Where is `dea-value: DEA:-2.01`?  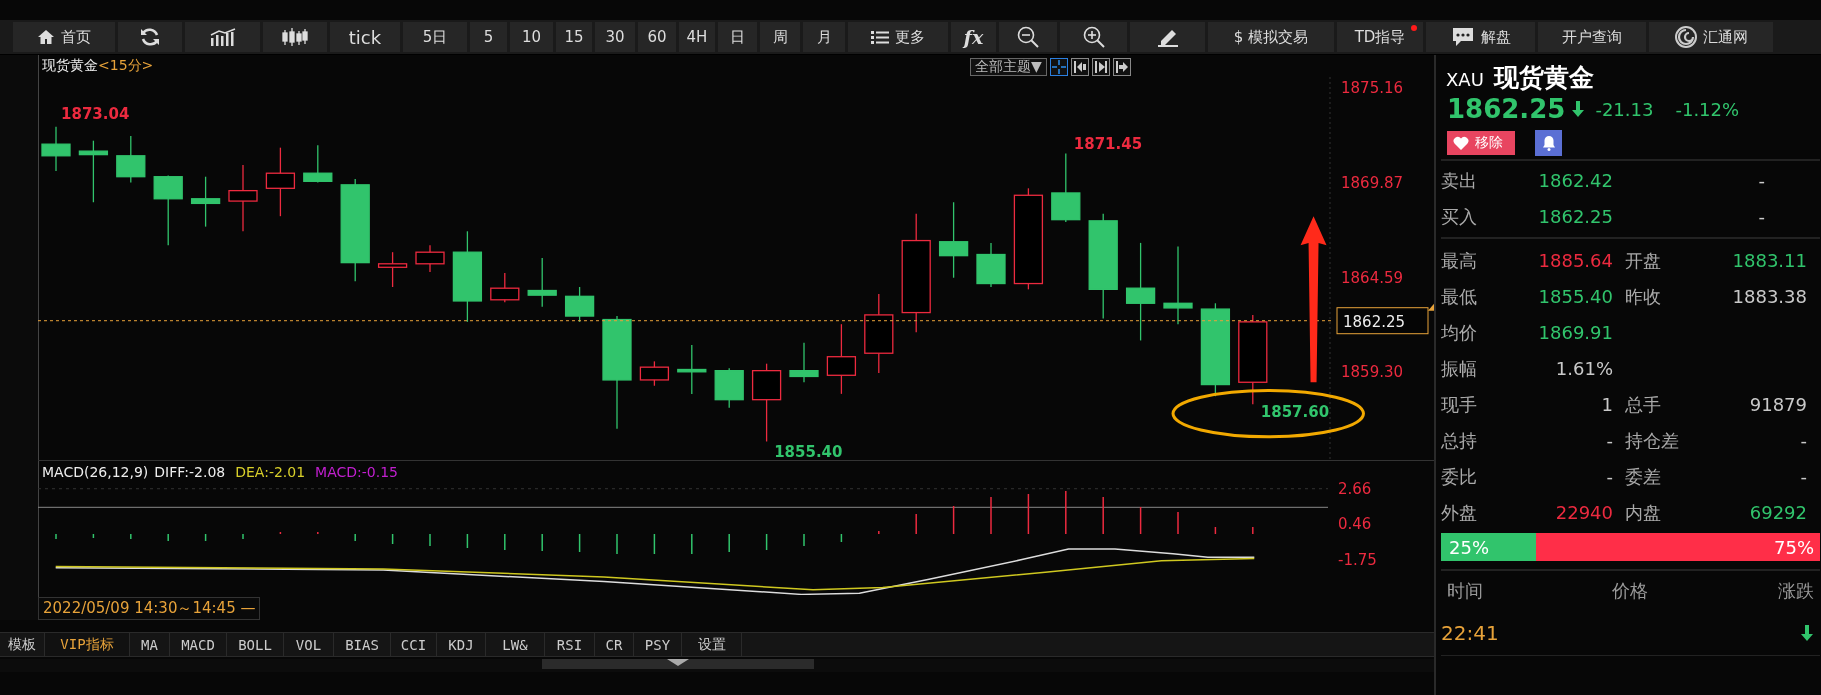 dea-value: DEA:-2.01 is located at coordinates (270, 471).